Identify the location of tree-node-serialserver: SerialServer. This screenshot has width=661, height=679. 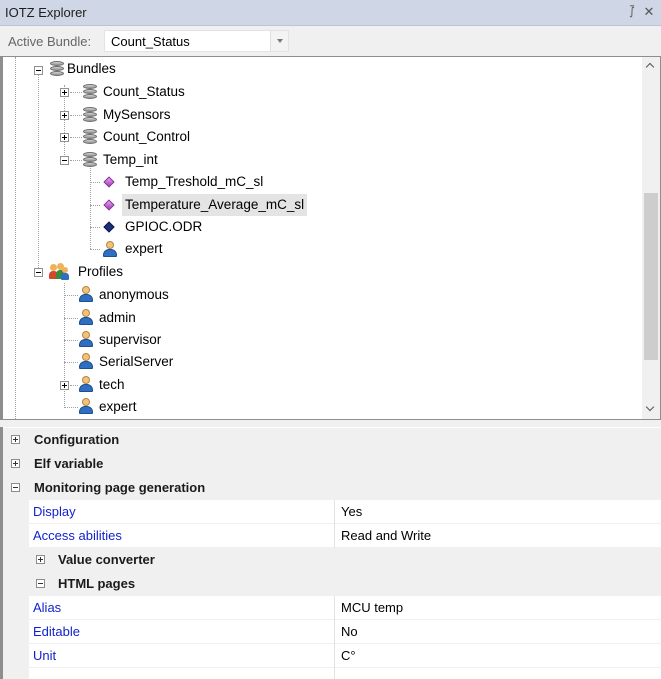
(136, 362).